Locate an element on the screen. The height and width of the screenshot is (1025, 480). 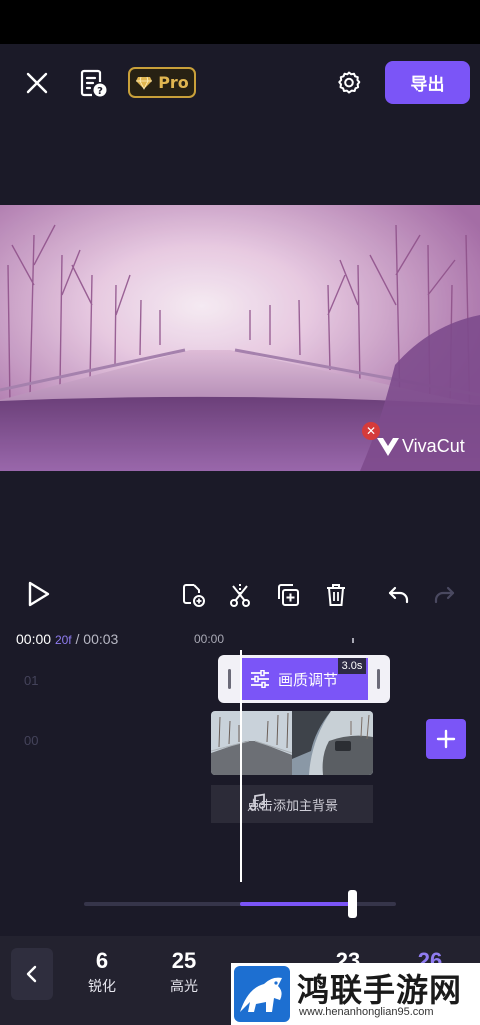
effect-clip-right-handle is located at coordinates (378, 679).